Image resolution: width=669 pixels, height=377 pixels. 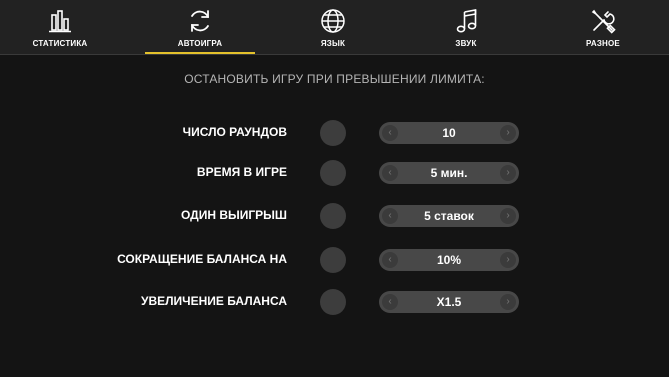 What do you see at coordinates (60, 21) in the screenshot?
I see `bar-chart-icon` at bounding box center [60, 21].